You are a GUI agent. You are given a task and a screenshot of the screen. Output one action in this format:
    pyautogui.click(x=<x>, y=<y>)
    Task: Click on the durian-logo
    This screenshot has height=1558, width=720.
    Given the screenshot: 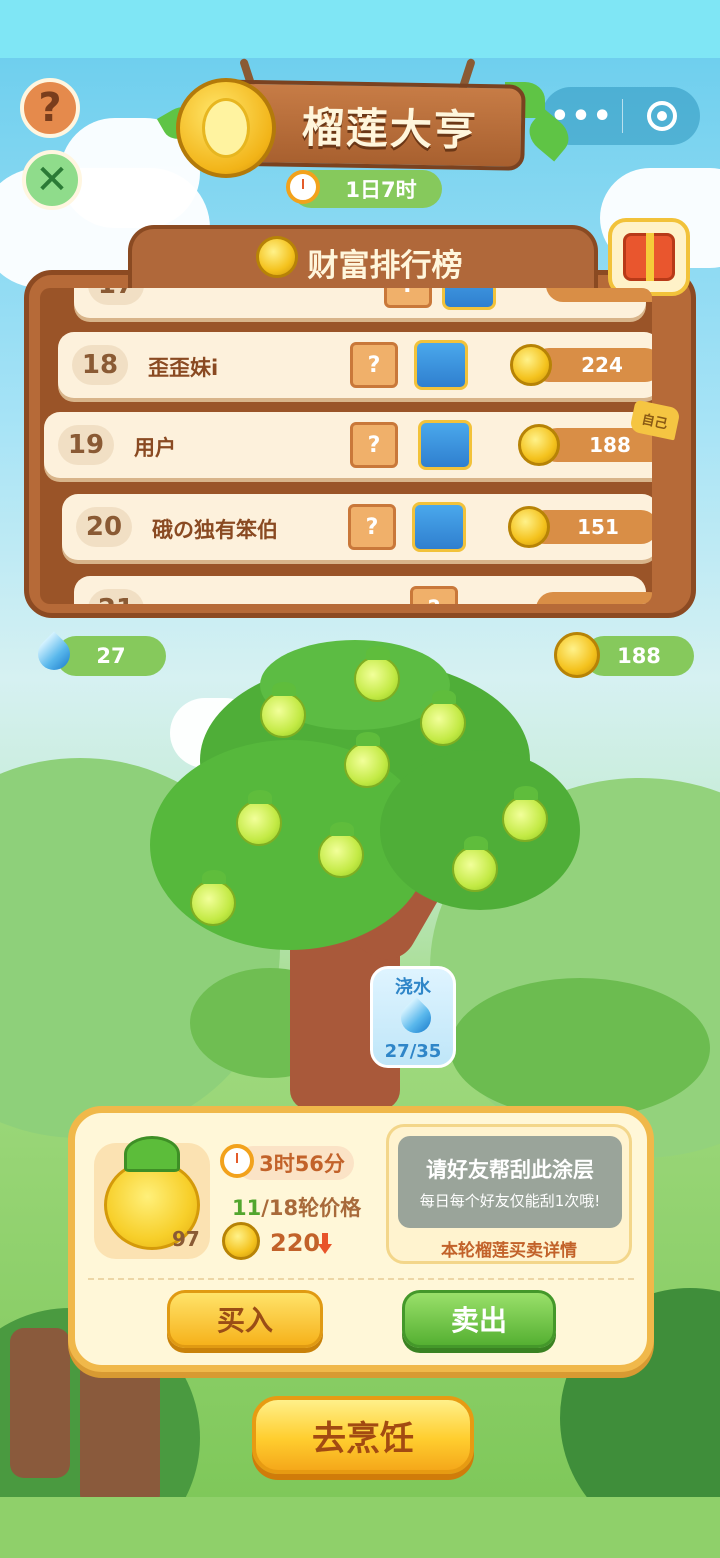 What is the action you would take?
    pyautogui.click(x=226, y=128)
    